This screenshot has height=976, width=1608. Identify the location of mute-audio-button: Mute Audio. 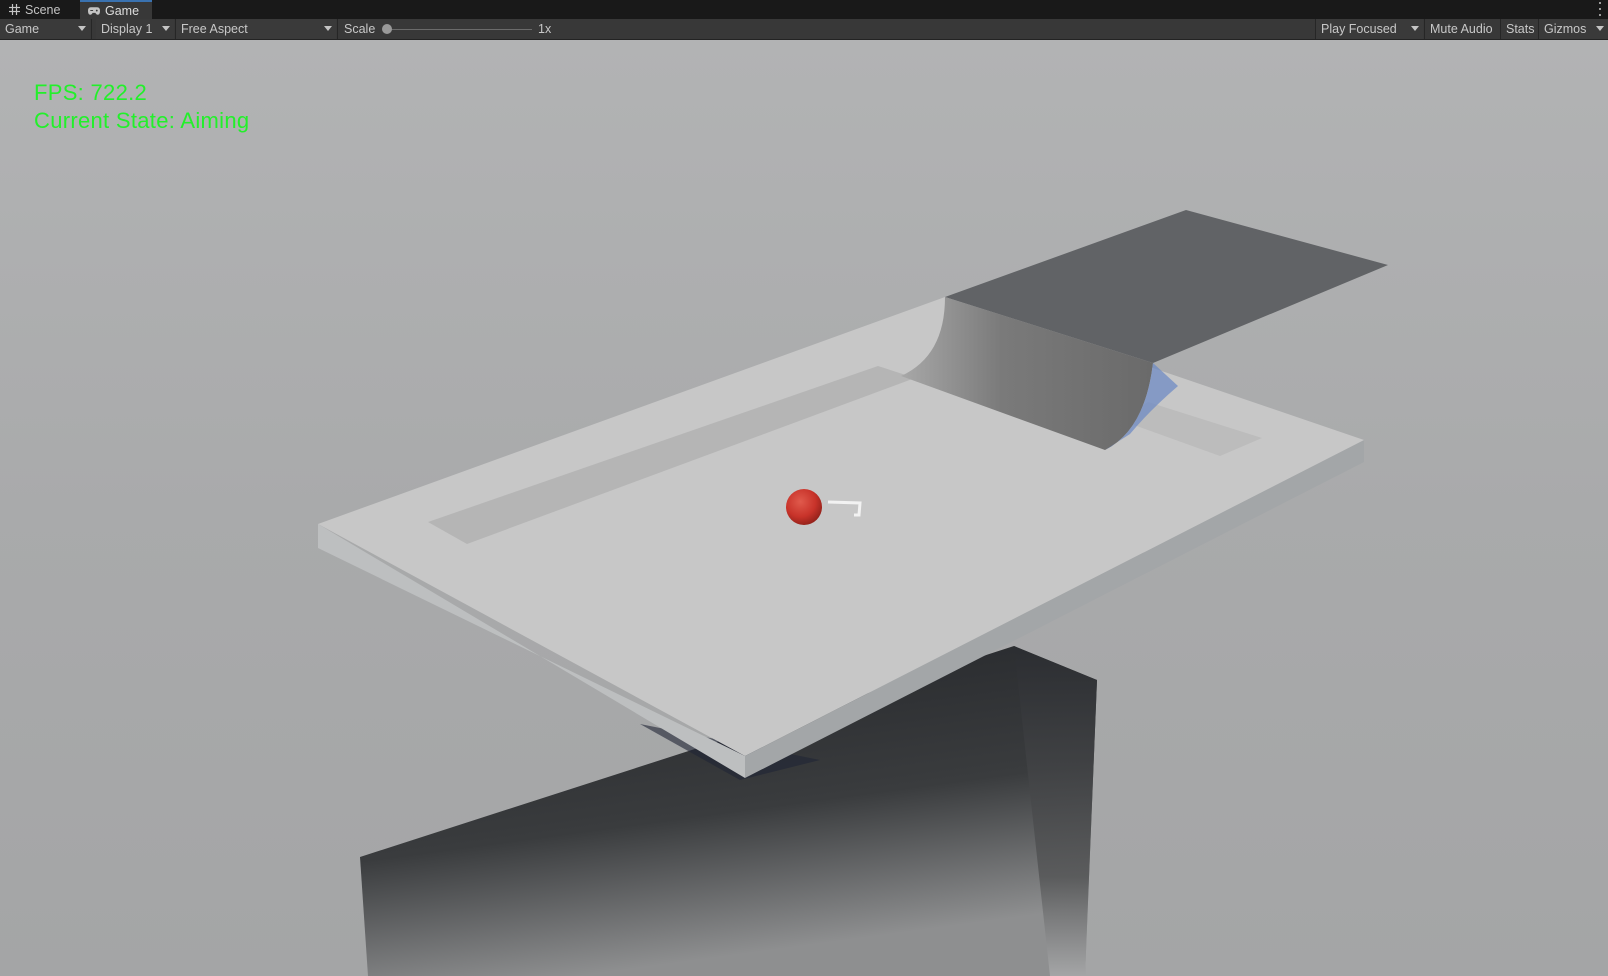
(1463, 29).